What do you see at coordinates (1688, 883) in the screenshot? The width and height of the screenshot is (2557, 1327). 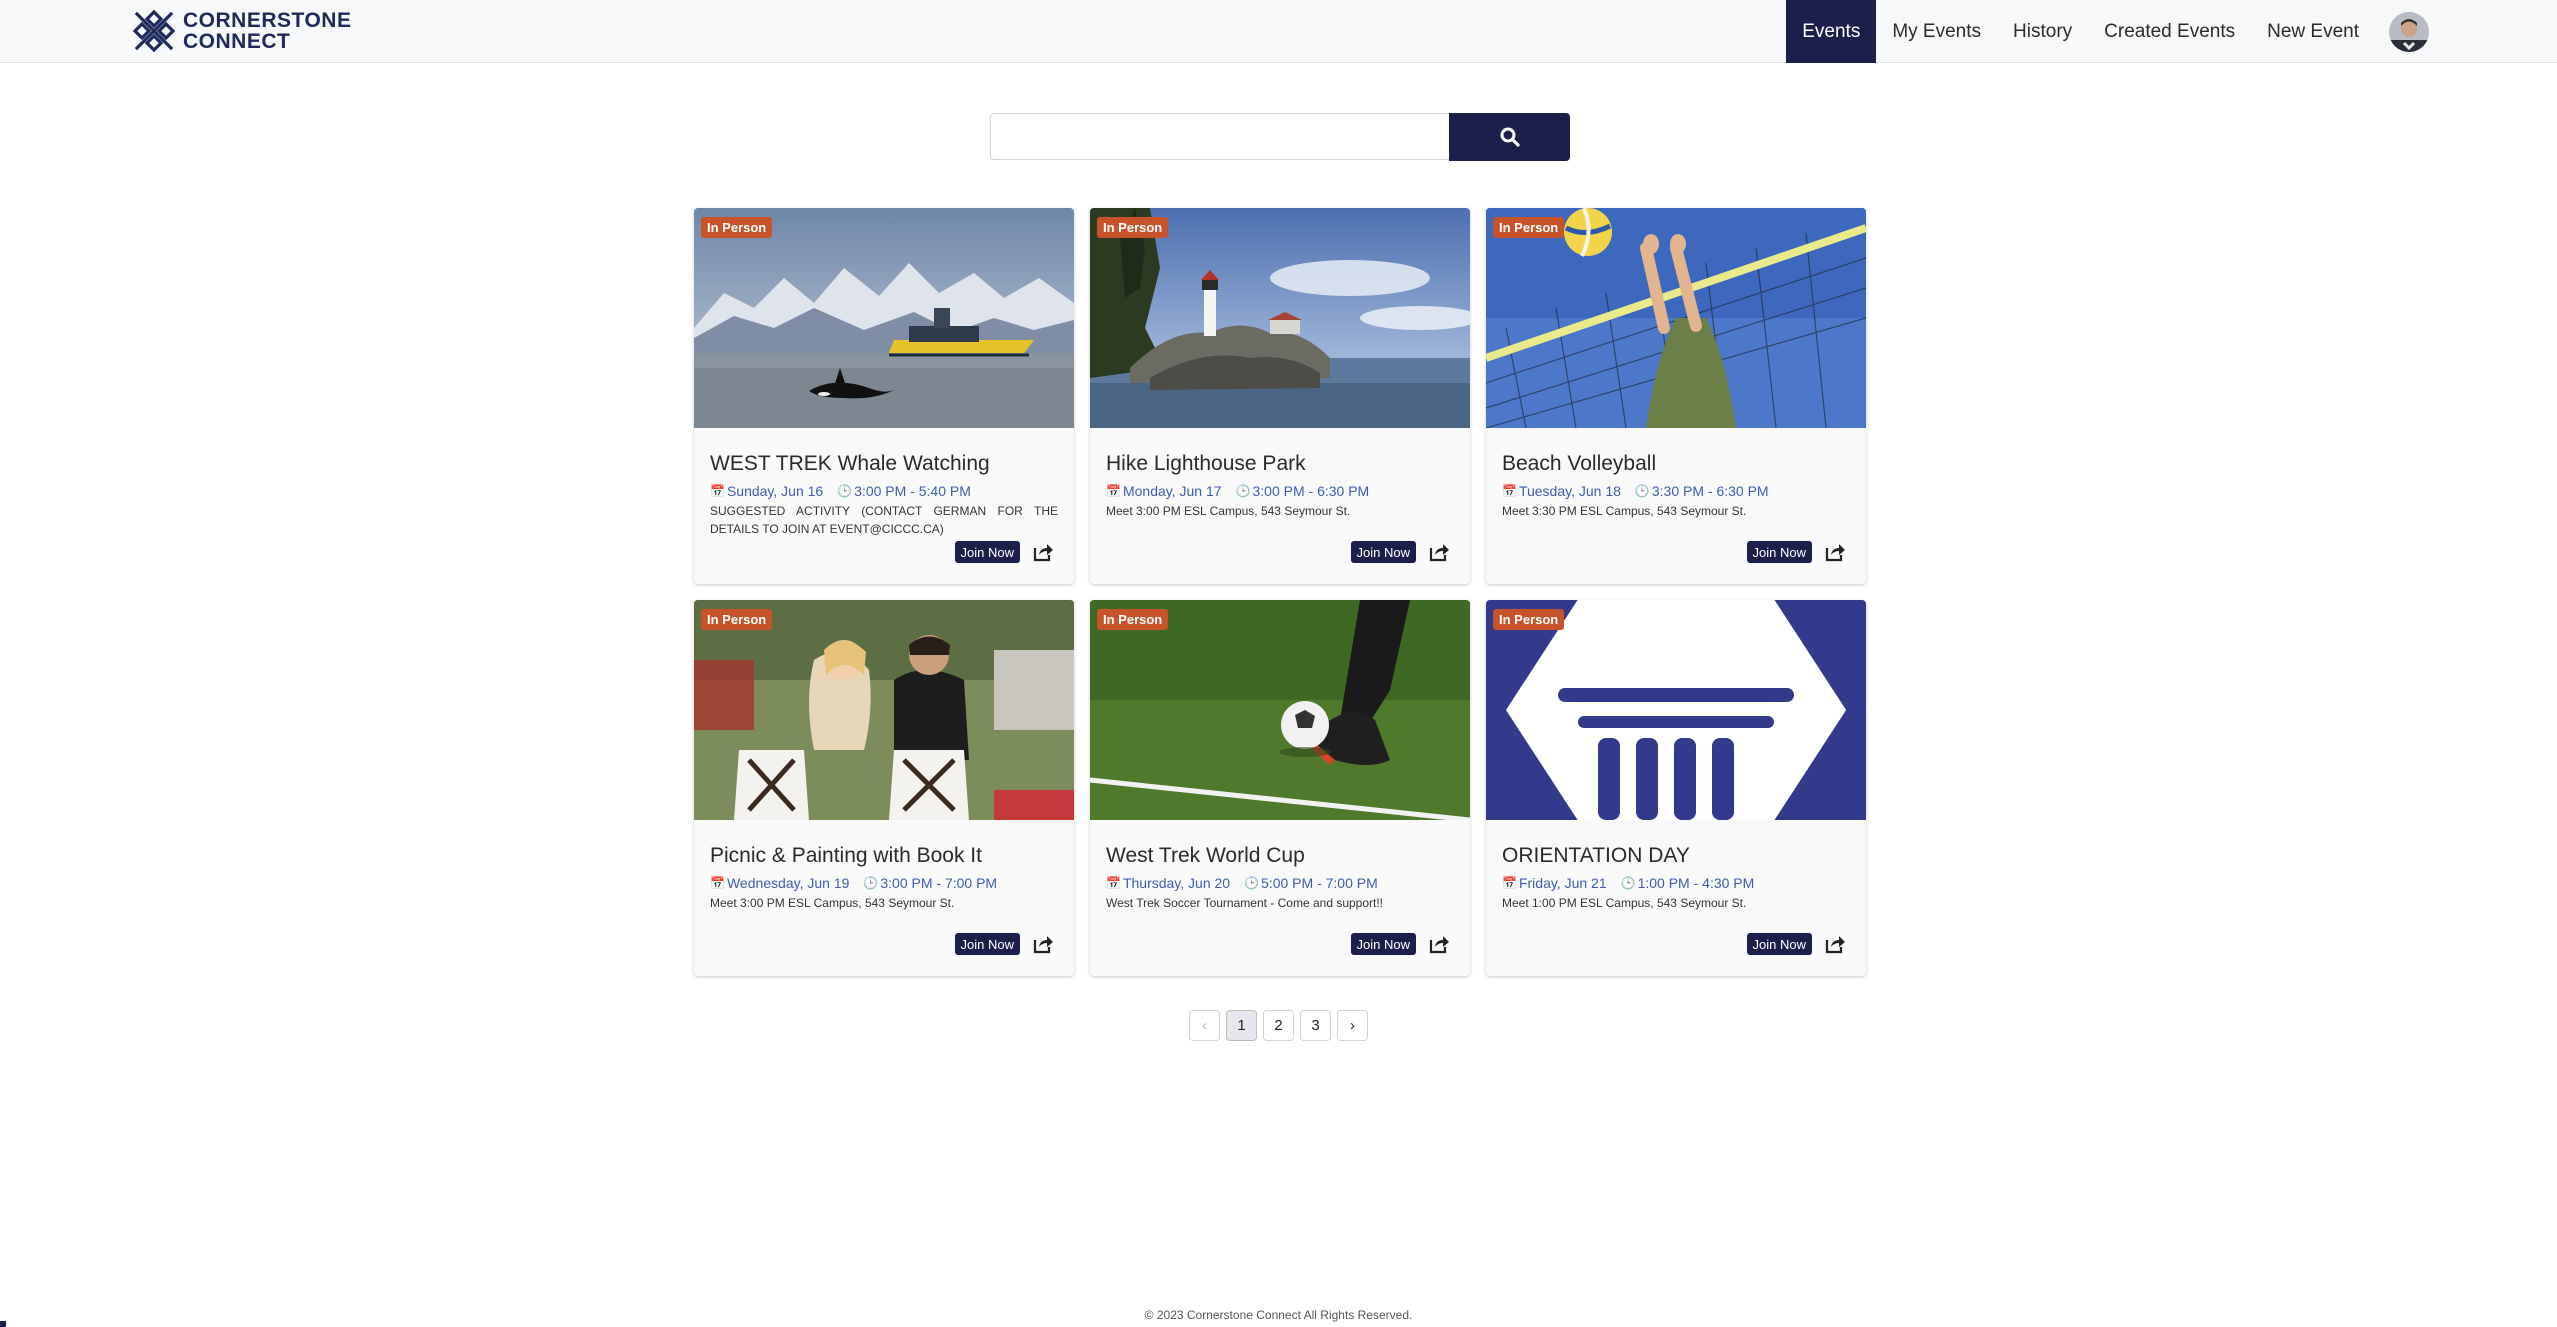 I see `event-time-wrap: 🕒 1:00 PM - 4:30 PM` at bounding box center [1688, 883].